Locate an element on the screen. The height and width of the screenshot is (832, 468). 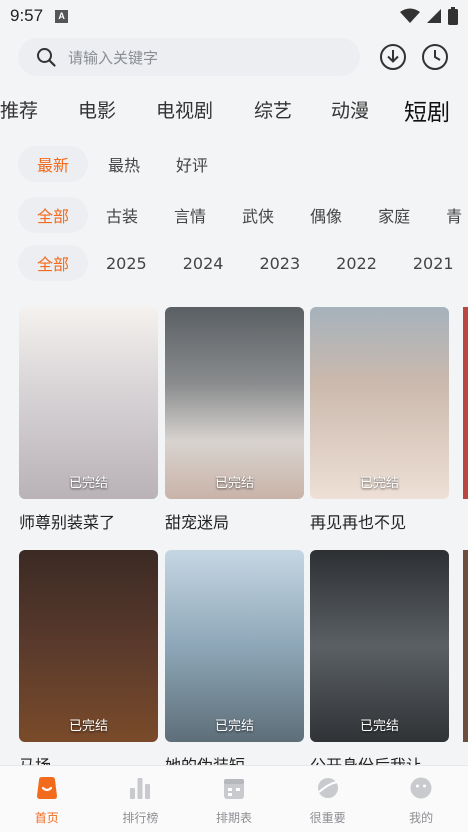
download-button is located at coordinates (393, 57).